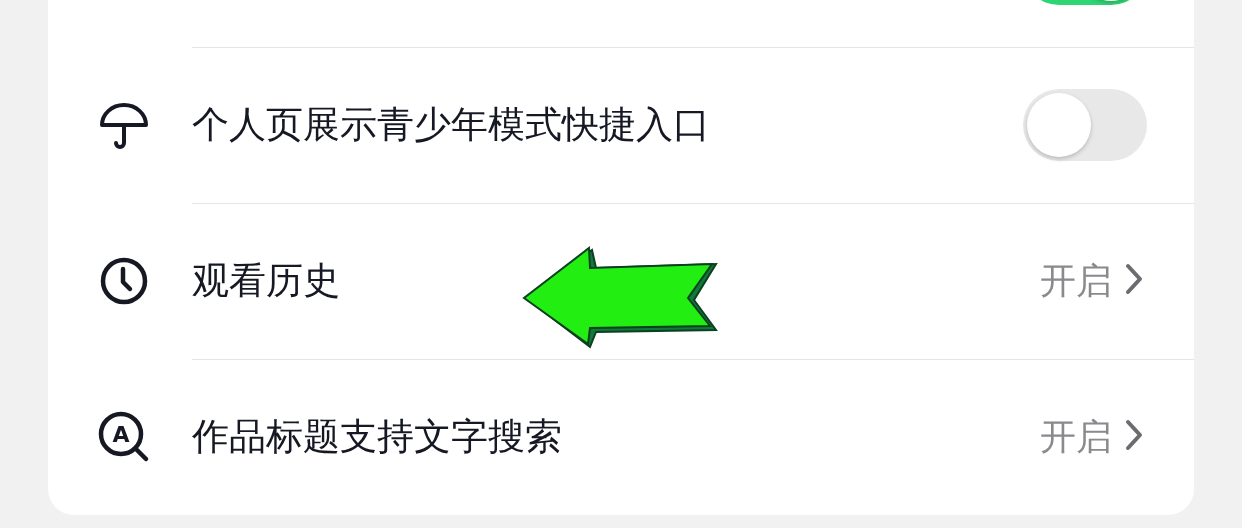 This screenshot has height=528, width=1242. What do you see at coordinates (451, 125) in the screenshot?
I see `setting-label: 个人页展示青少年模式快捷入口` at bounding box center [451, 125].